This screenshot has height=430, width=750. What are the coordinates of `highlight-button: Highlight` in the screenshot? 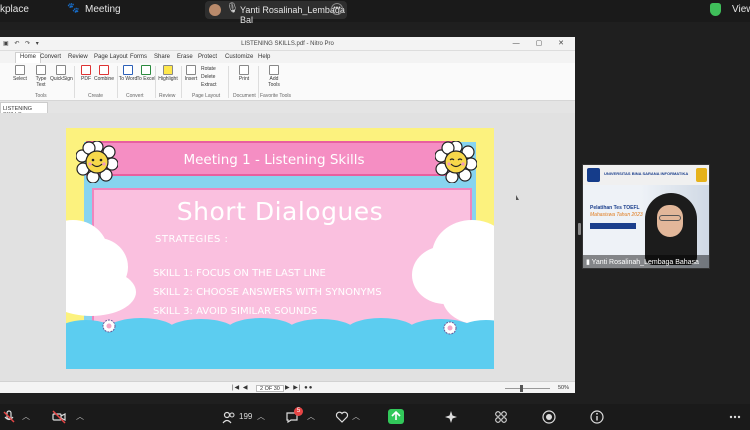 It's located at (168, 73).